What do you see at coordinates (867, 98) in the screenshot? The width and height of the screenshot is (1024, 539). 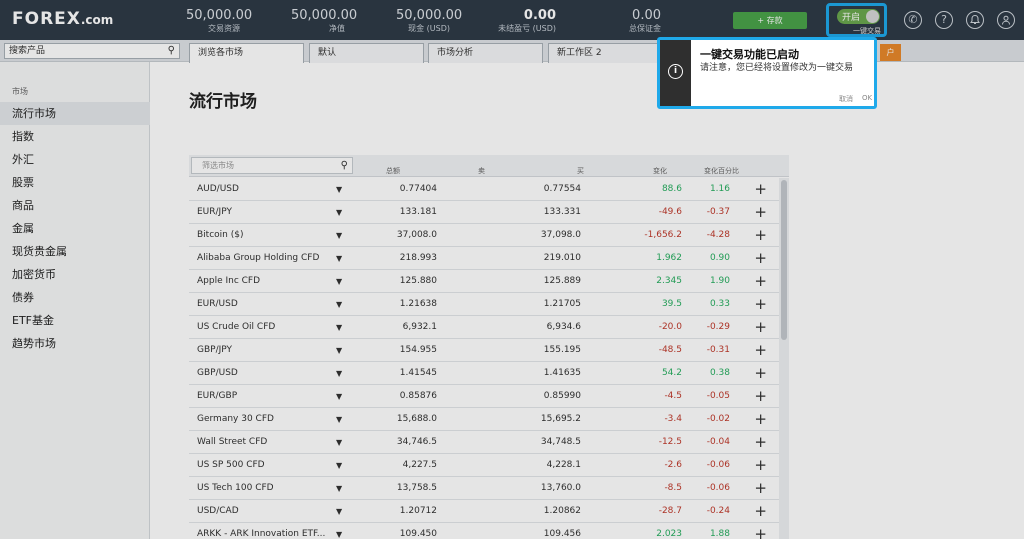 I see `ok-button: OK` at bounding box center [867, 98].